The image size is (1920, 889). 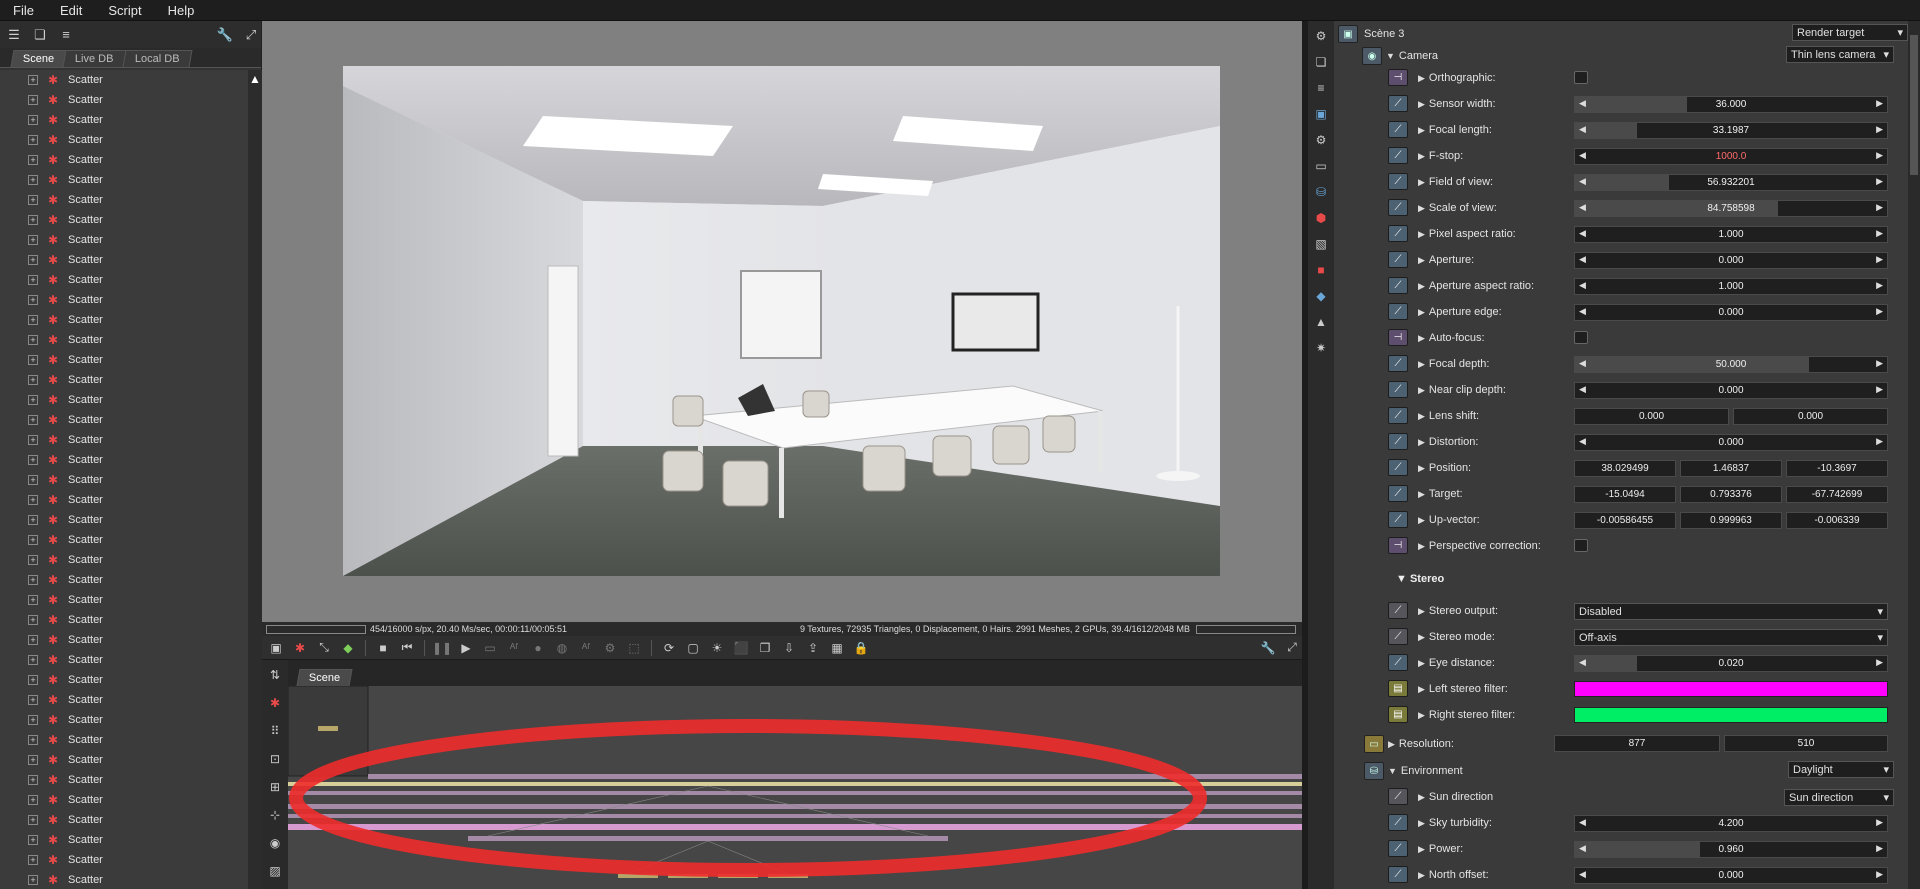 What do you see at coordinates (1398, 662) in the screenshot?
I see `eye-distance-type-icon: ⟋` at bounding box center [1398, 662].